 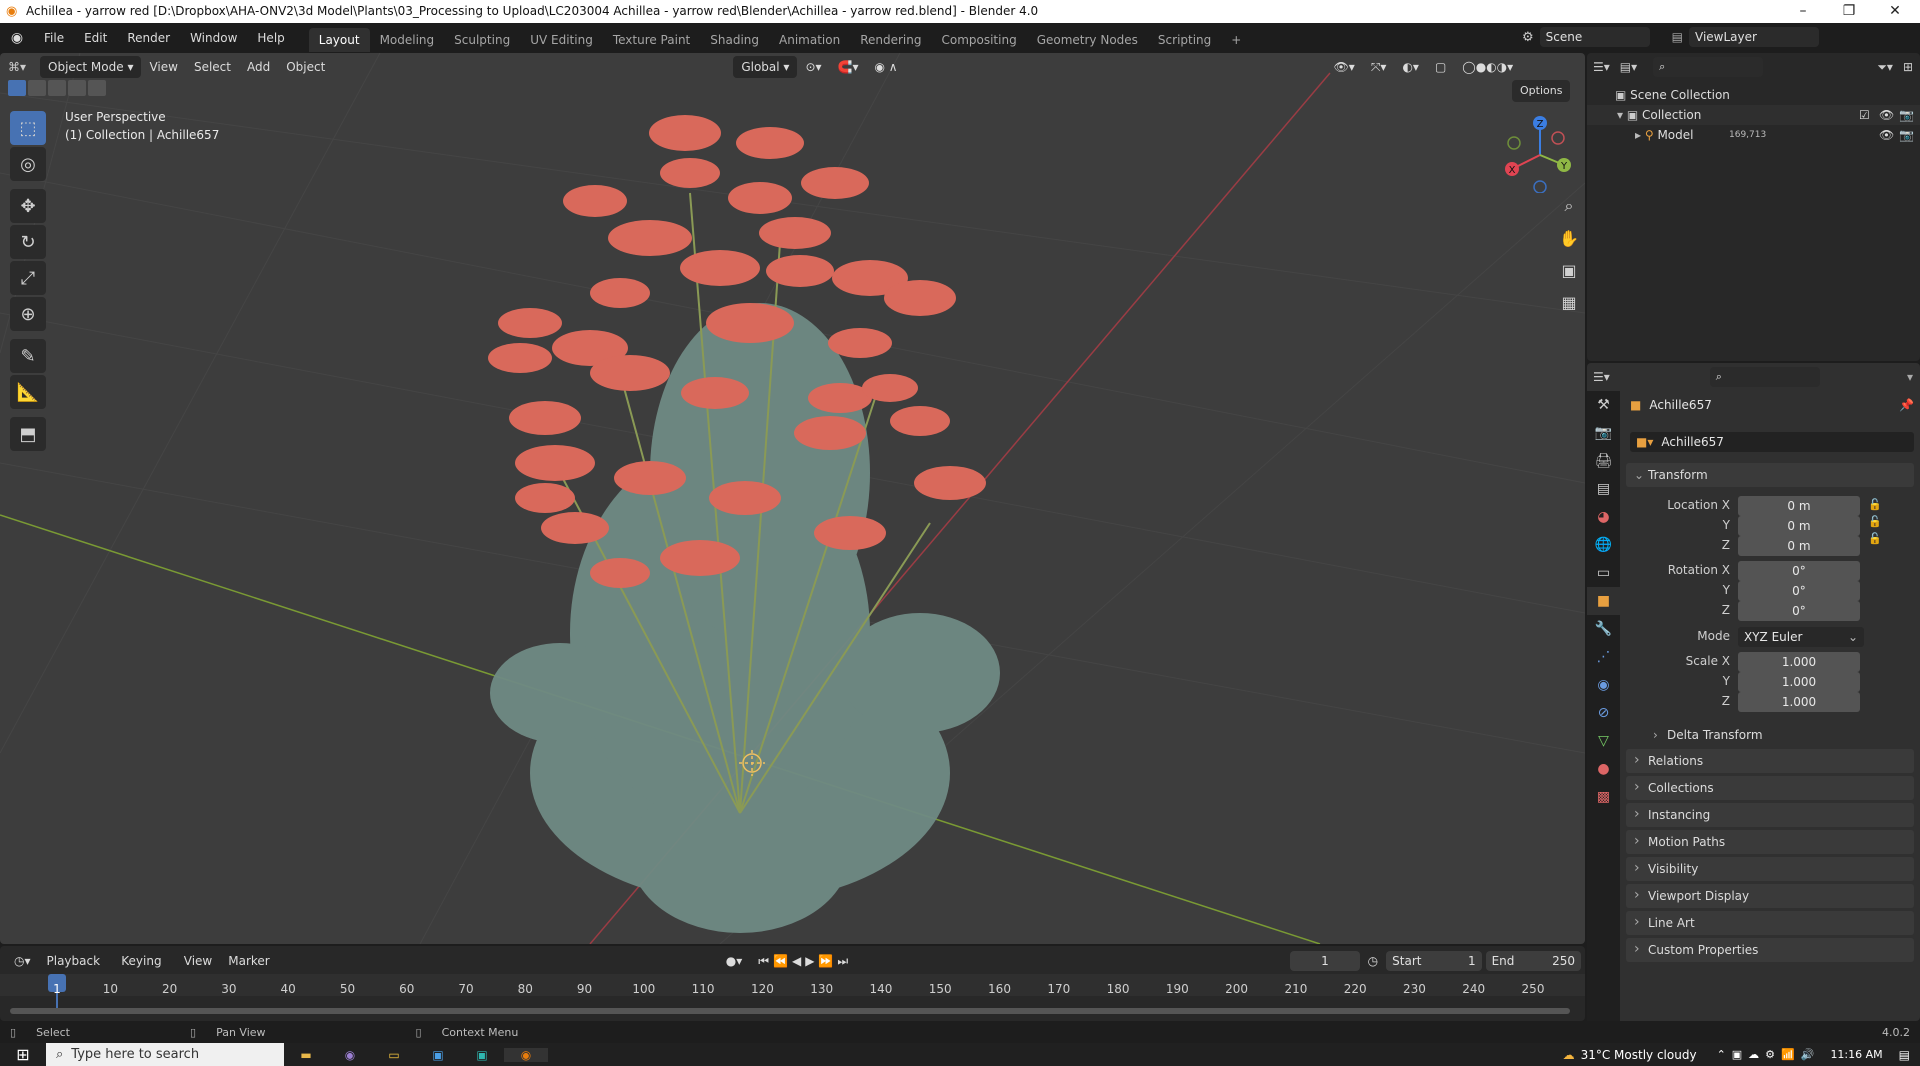 What do you see at coordinates (1603, 489) in the screenshot?
I see `view-layer-tab-icon: ▤` at bounding box center [1603, 489].